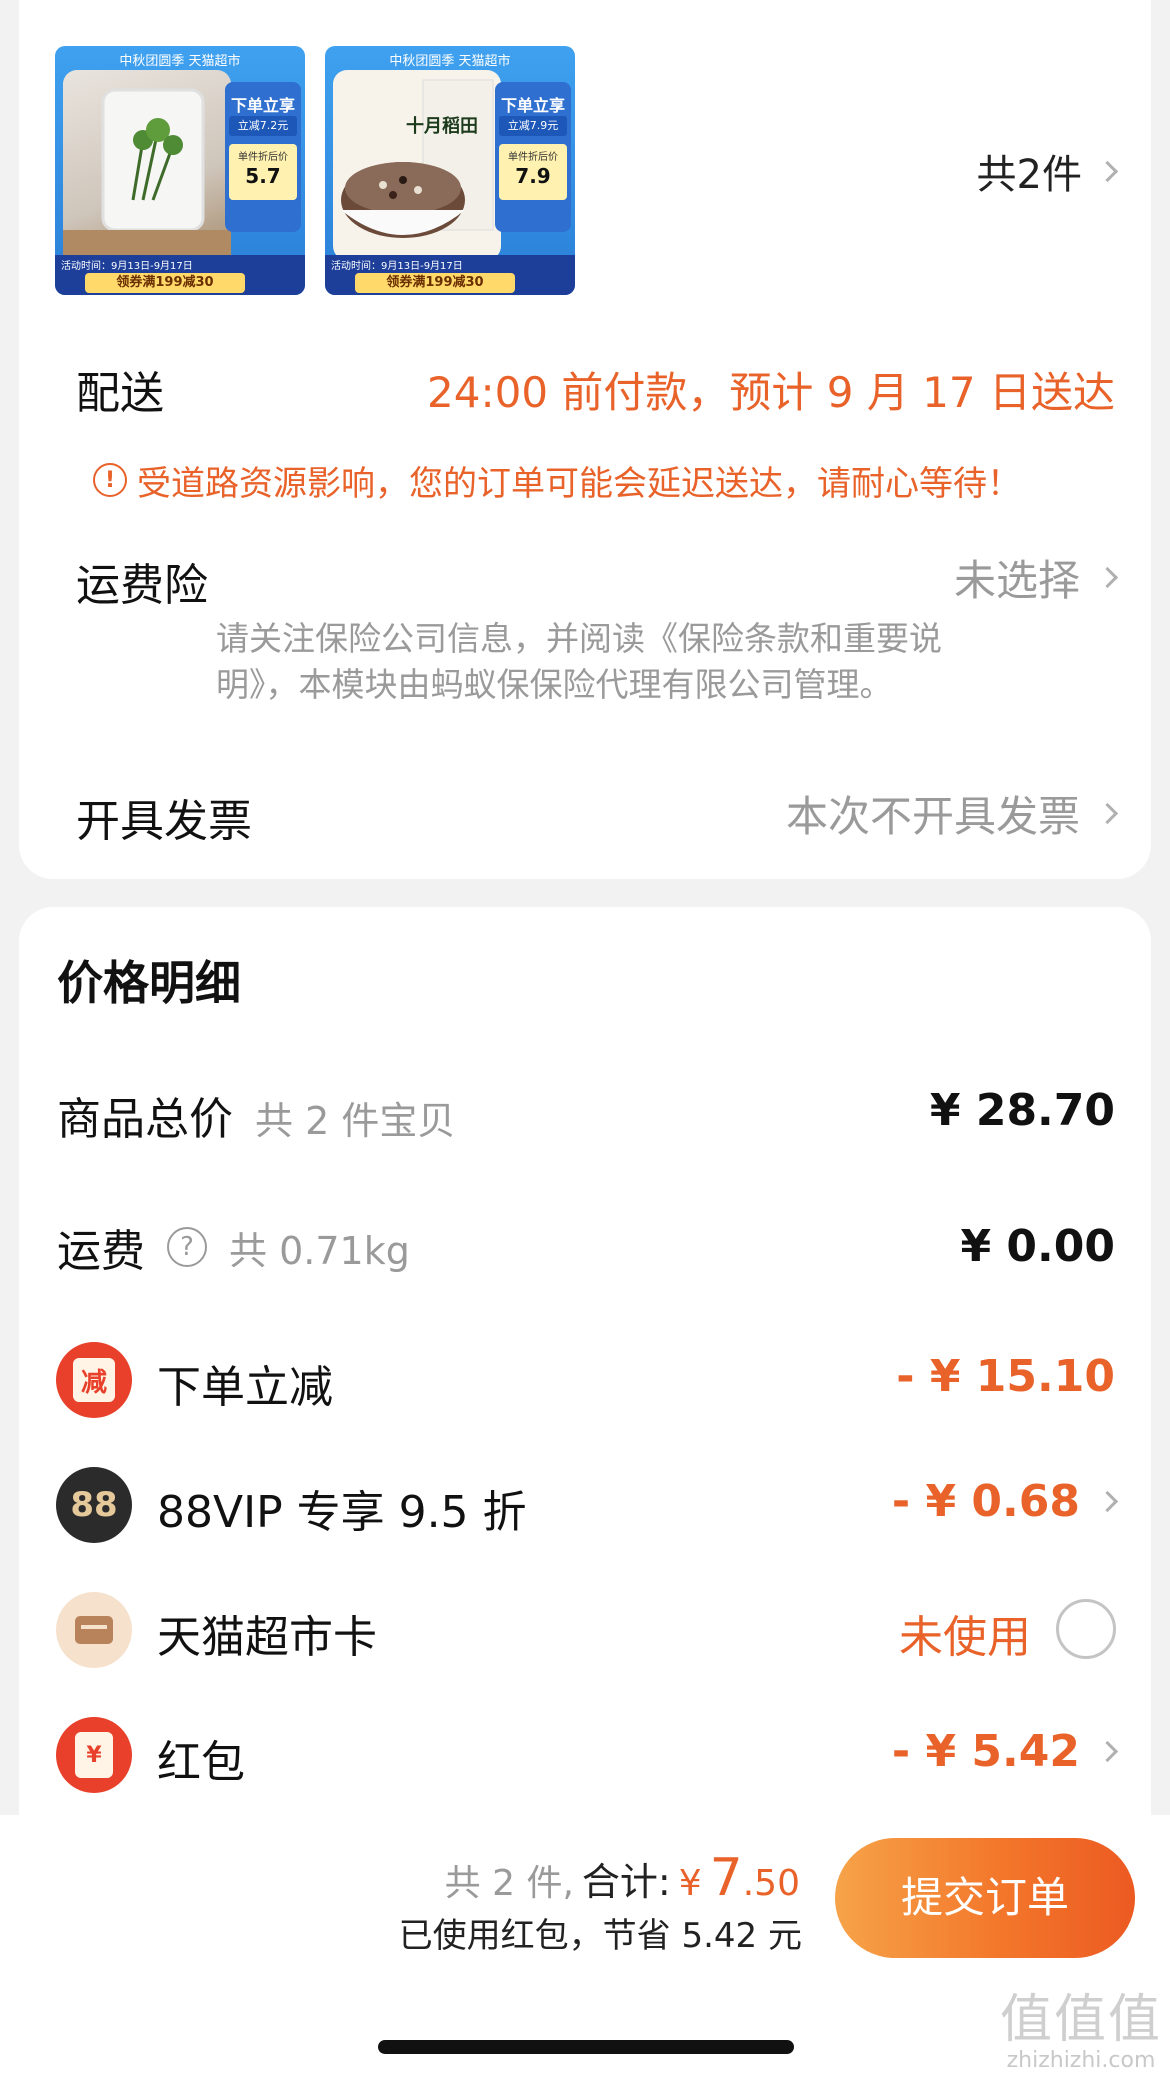 The width and height of the screenshot is (1170, 2081). I want to click on vip-discount-value: - ¥ 0.68, so click(985, 1501).